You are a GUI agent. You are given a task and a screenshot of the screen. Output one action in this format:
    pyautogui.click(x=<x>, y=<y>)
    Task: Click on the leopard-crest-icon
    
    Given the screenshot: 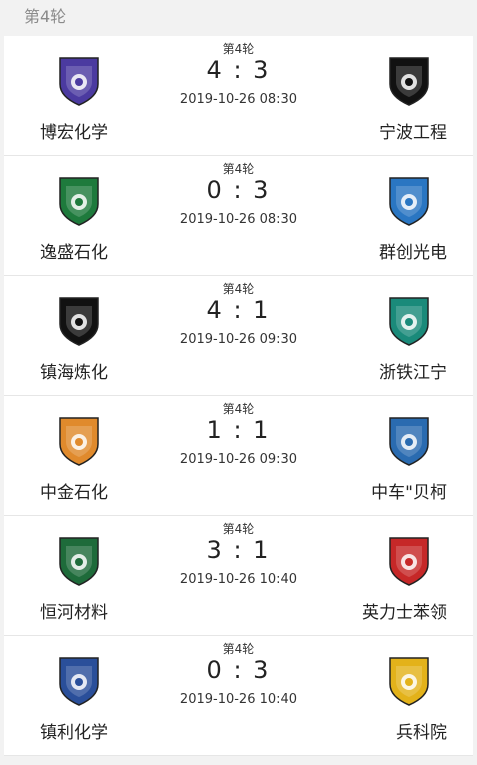 What is the action you would take?
    pyautogui.click(x=409, y=320)
    